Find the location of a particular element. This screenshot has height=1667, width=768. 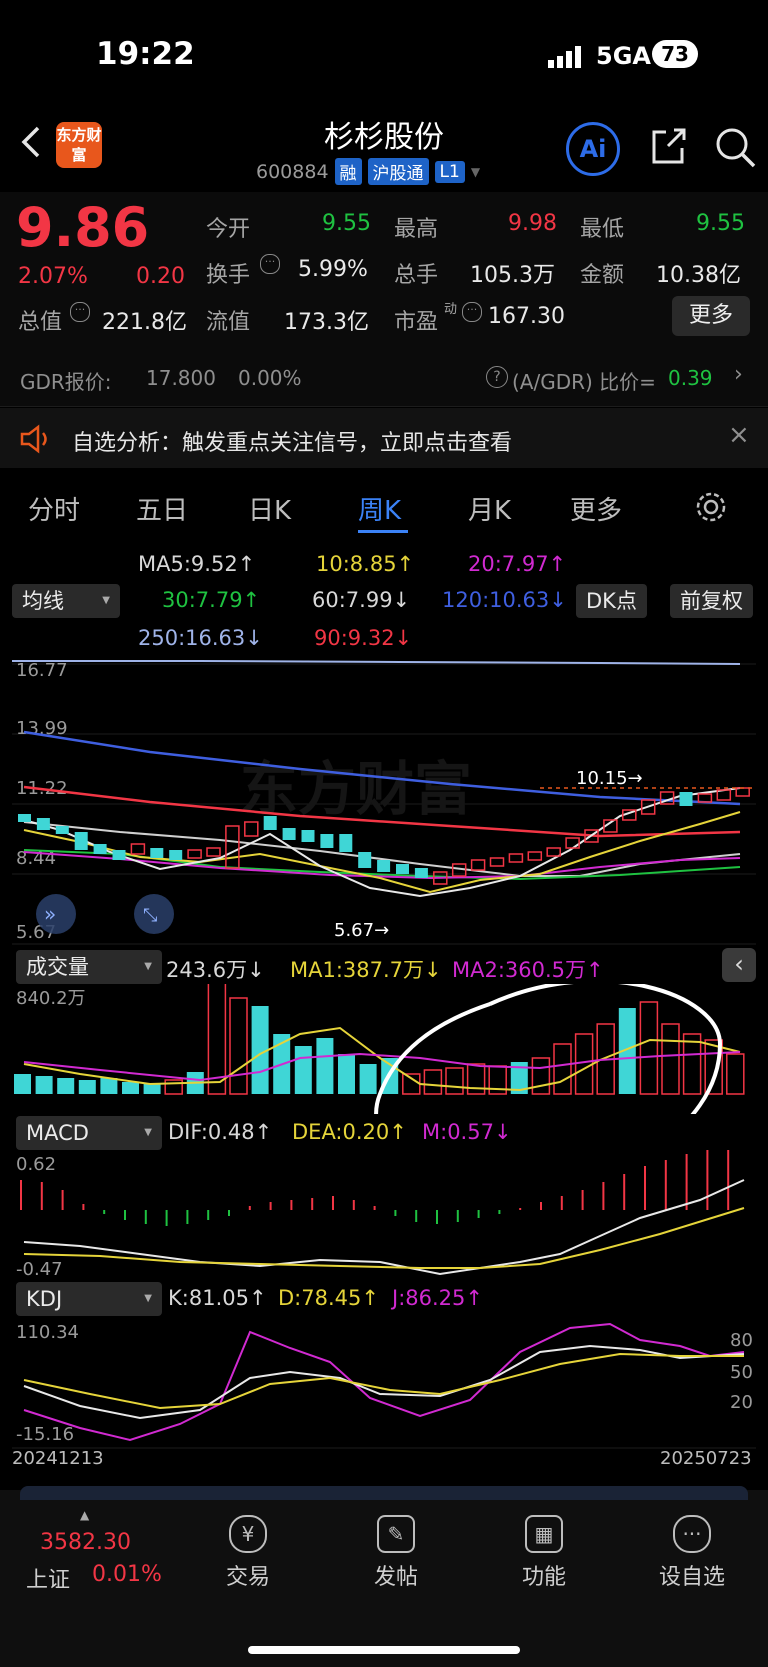

low-marker: 5.67→ is located at coordinates (361, 930).